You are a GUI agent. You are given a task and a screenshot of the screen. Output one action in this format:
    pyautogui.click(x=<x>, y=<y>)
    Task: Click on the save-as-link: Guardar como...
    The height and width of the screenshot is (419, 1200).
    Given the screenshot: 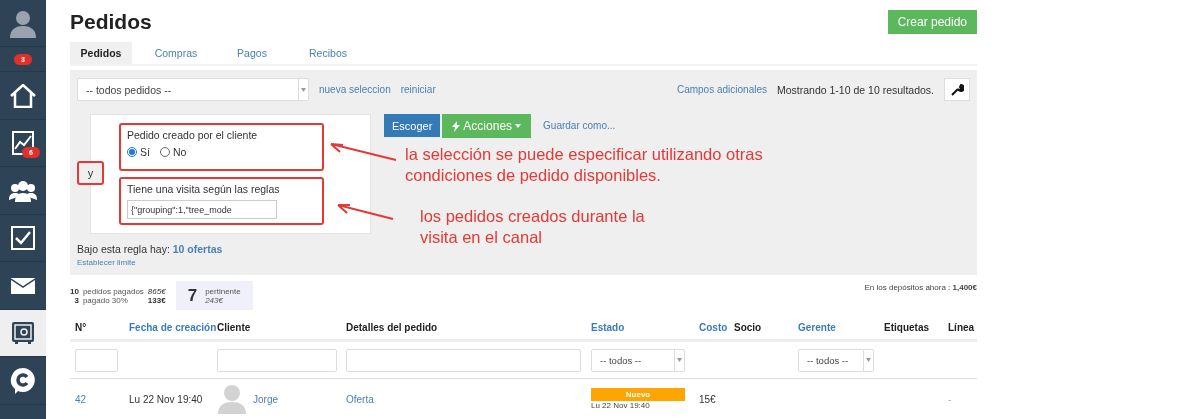 What is the action you would take?
    pyautogui.click(x=579, y=126)
    